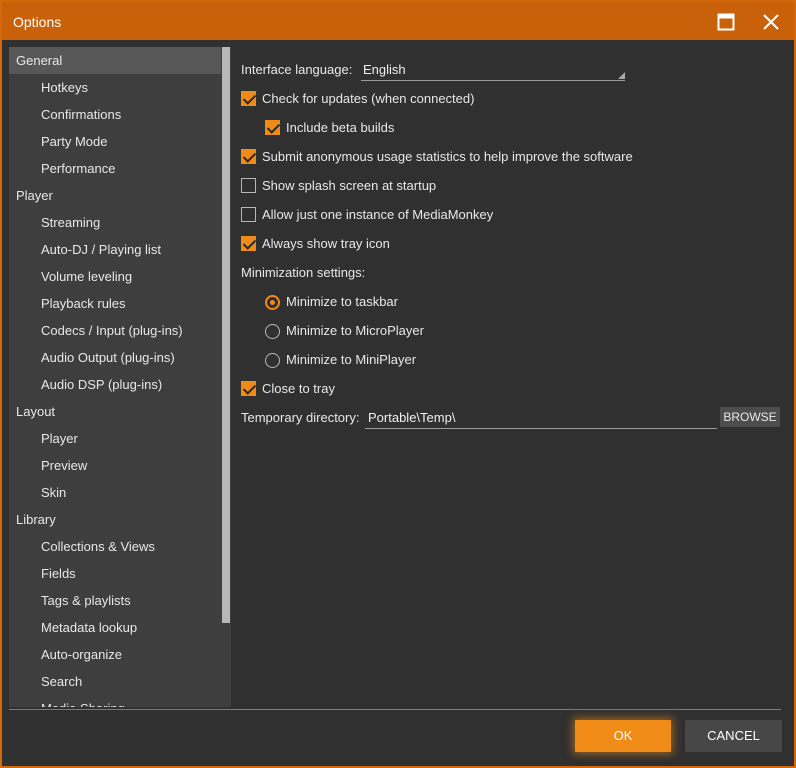 This screenshot has height=768, width=796. Describe the element at coordinates (248, 156) in the screenshot. I see `usage-stats-checkbox` at that location.